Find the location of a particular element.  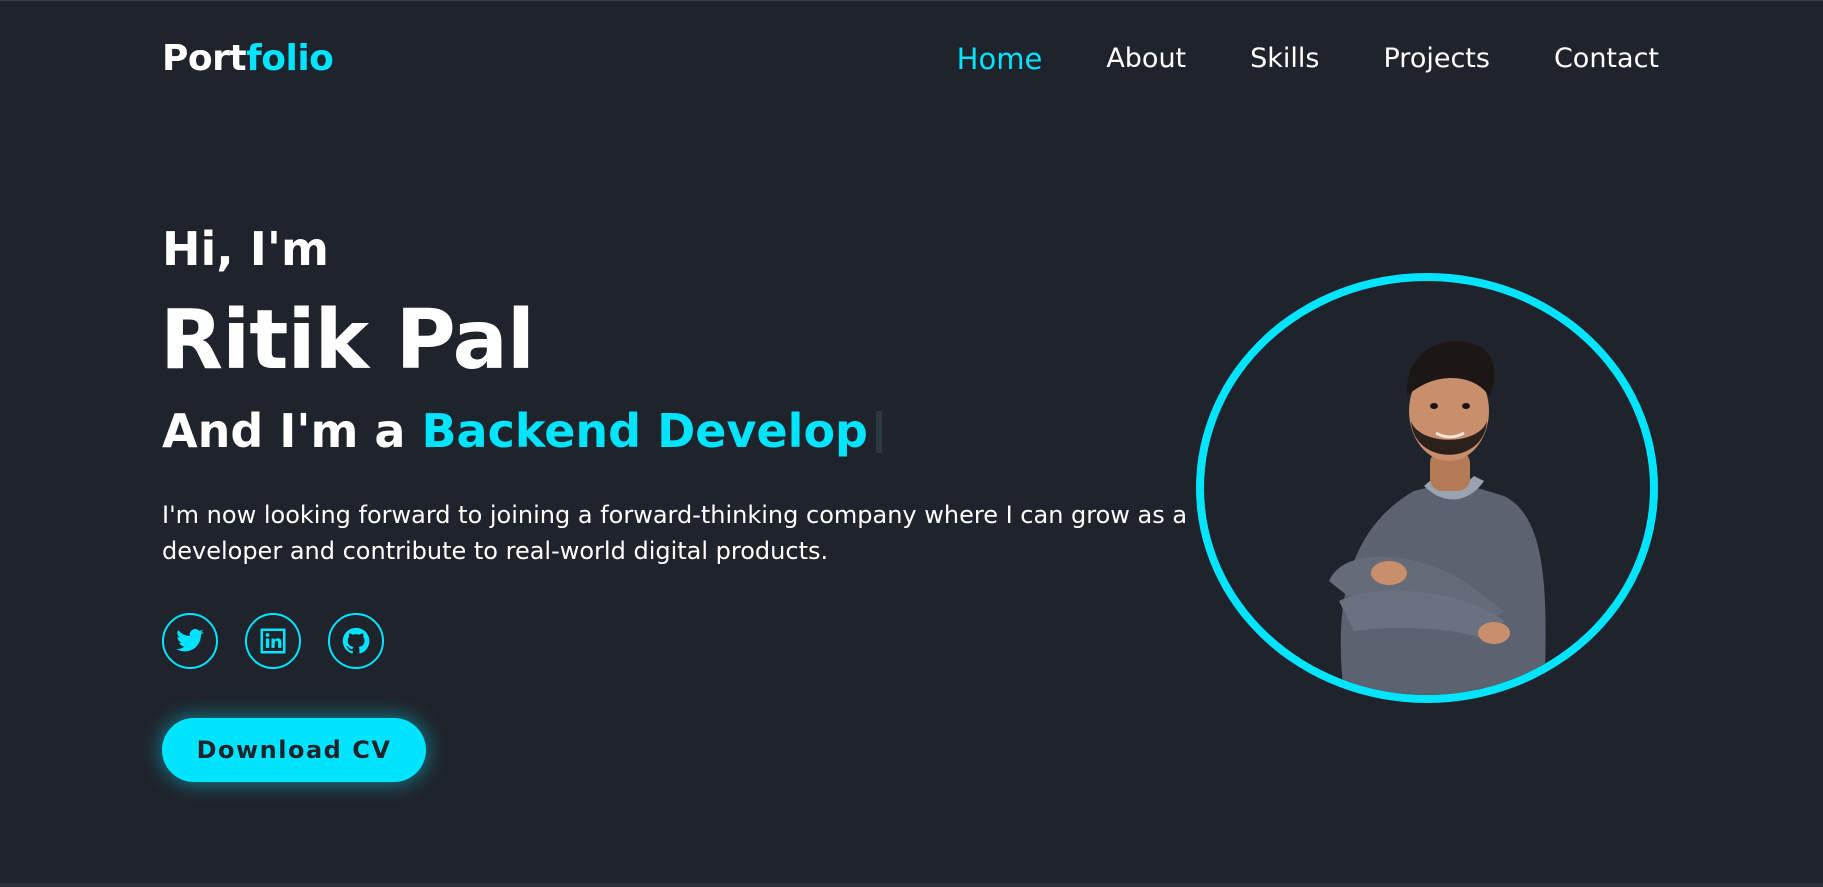

typing-cursor is located at coordinates (878, 432).